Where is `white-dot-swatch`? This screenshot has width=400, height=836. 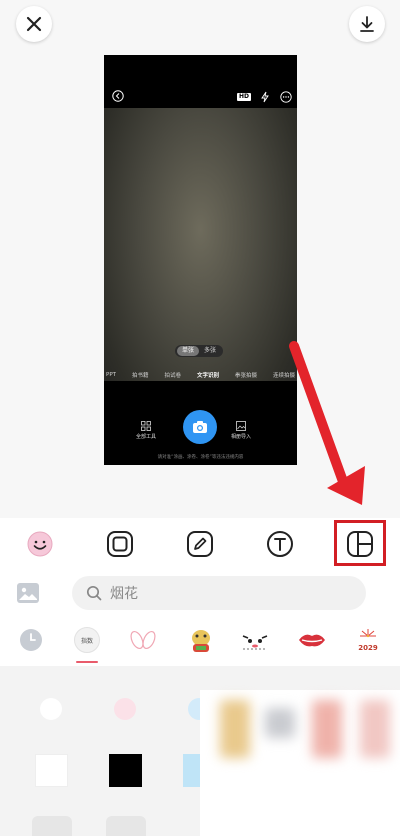 white-dot-swatch is located at coordinates (51, 709).